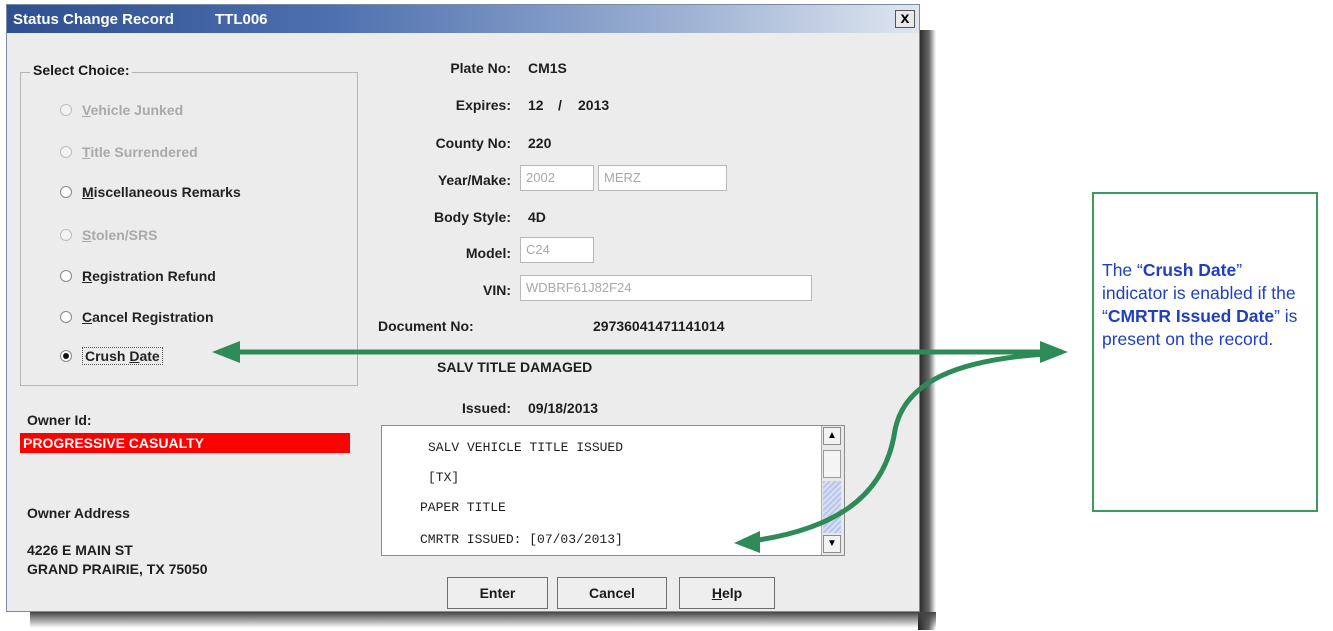 The image size is (1333, 631). Describe the element at coordinates (747, 542) in the screenshot. I see `curved-arrow-head` at that location.